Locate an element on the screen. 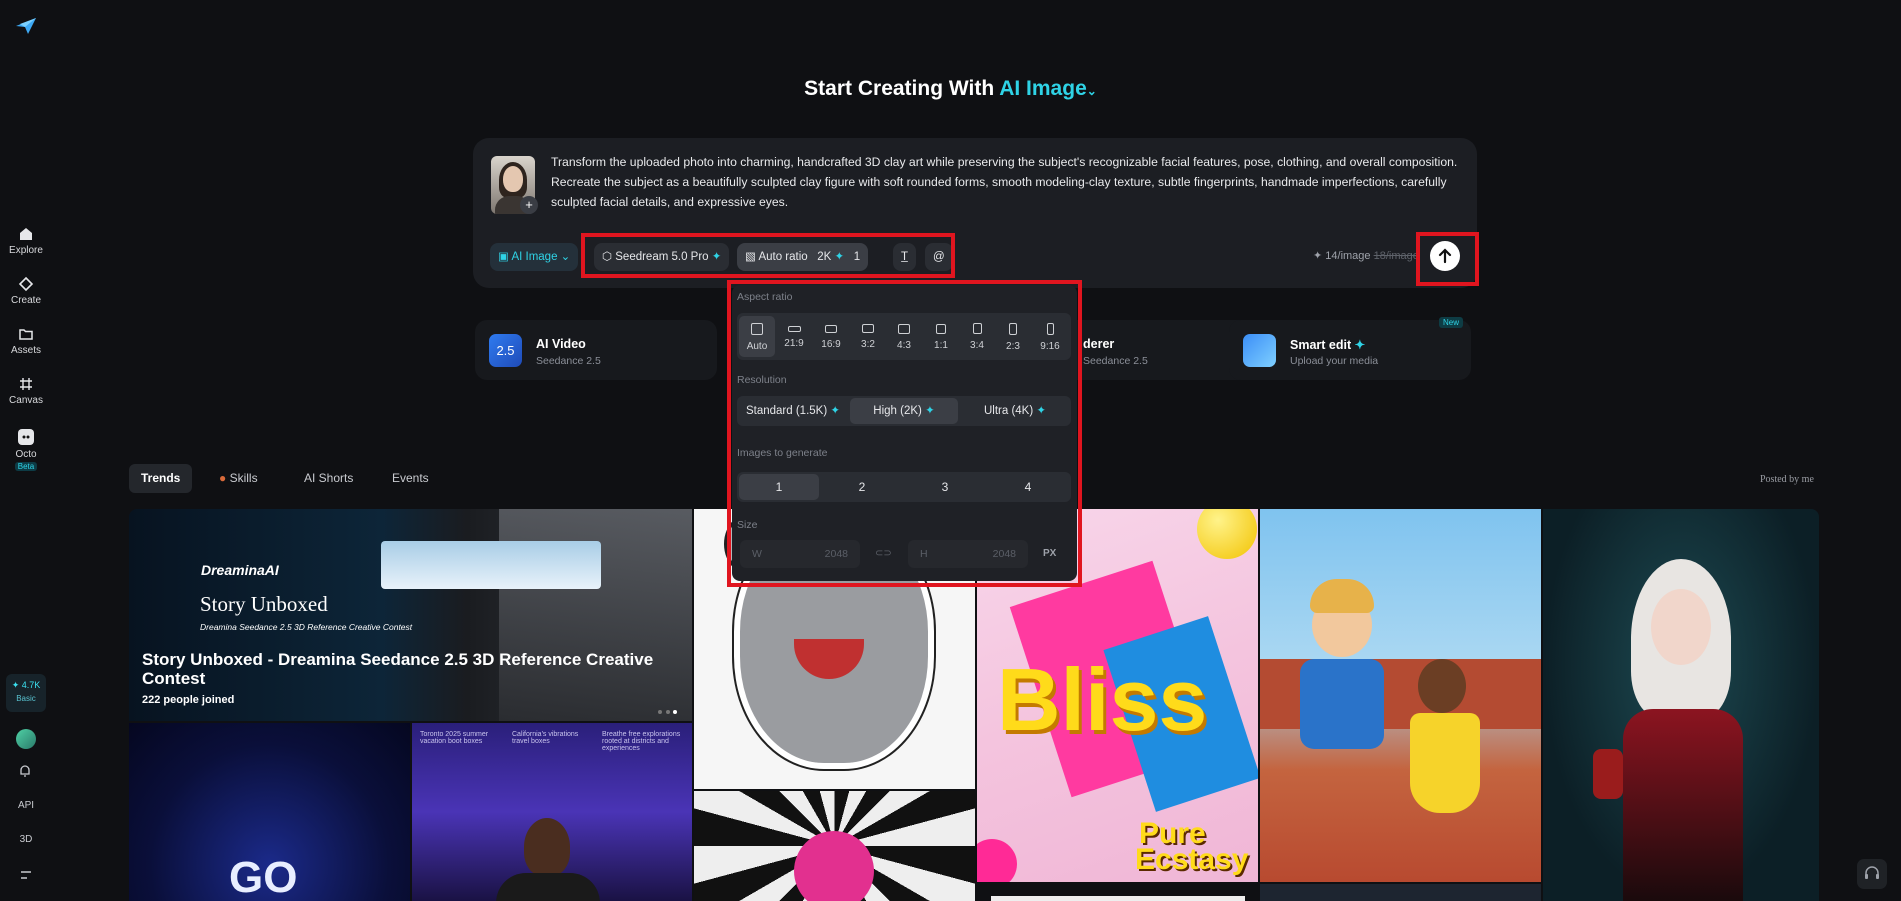 This screenshot has height=901, width=1901. bliss-text: Bliss is located at coordinates (1102, 699).